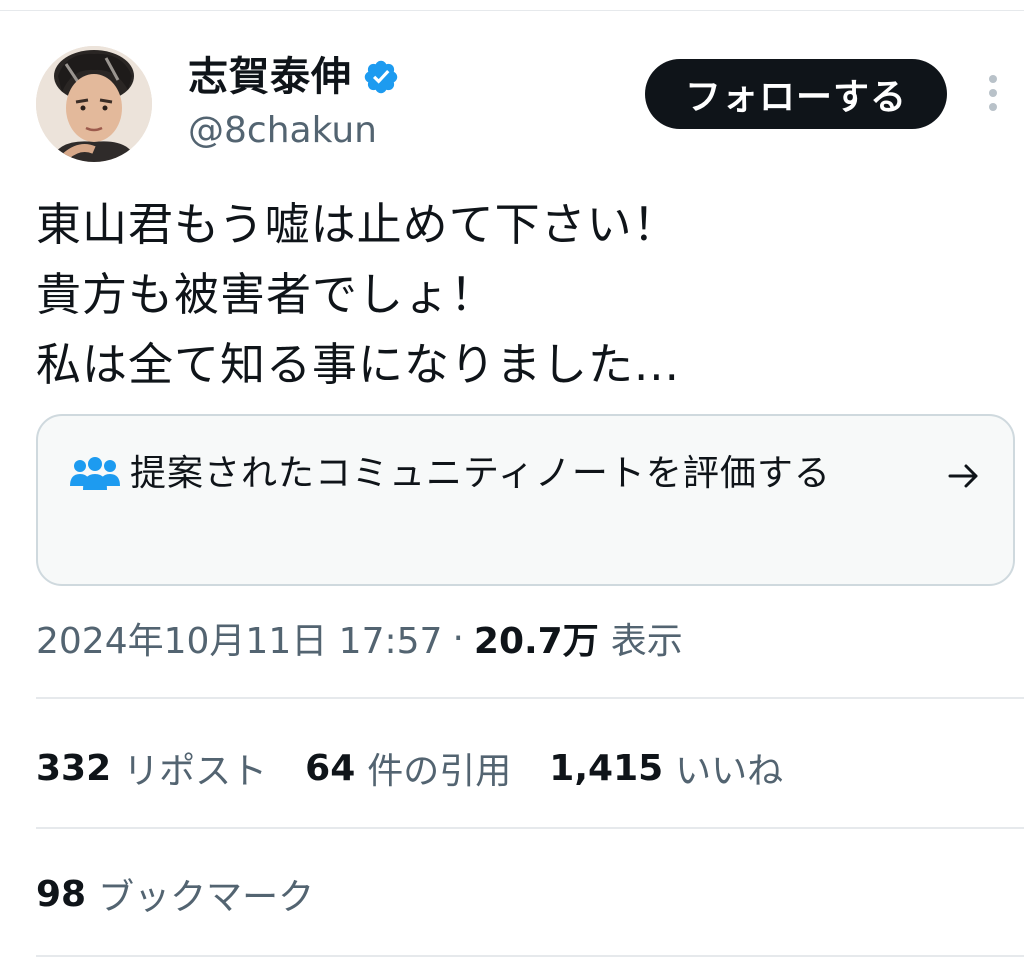  What do you see at coordinates (357, 224) in the screenshot?
I see `tweet-line: 東山君もう嘘は止めて下さい！` at bounding box center [357, 224].